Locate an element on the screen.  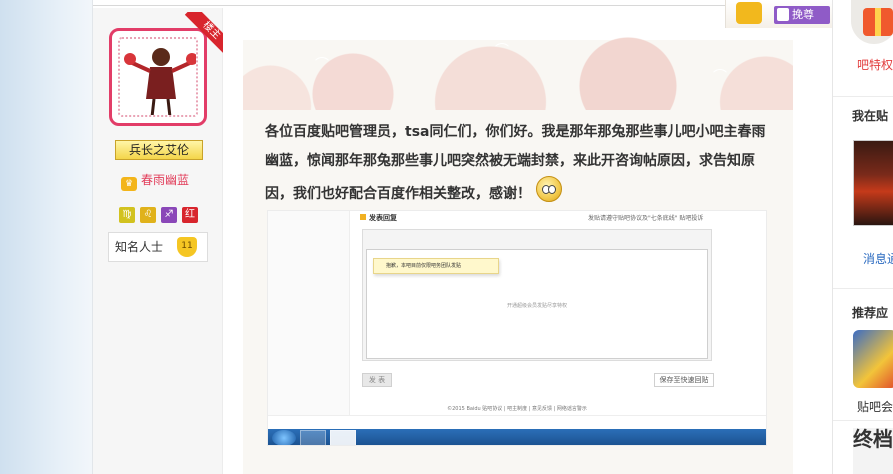
privilege-link: 吧特权 is located at coordinates (875, 64).